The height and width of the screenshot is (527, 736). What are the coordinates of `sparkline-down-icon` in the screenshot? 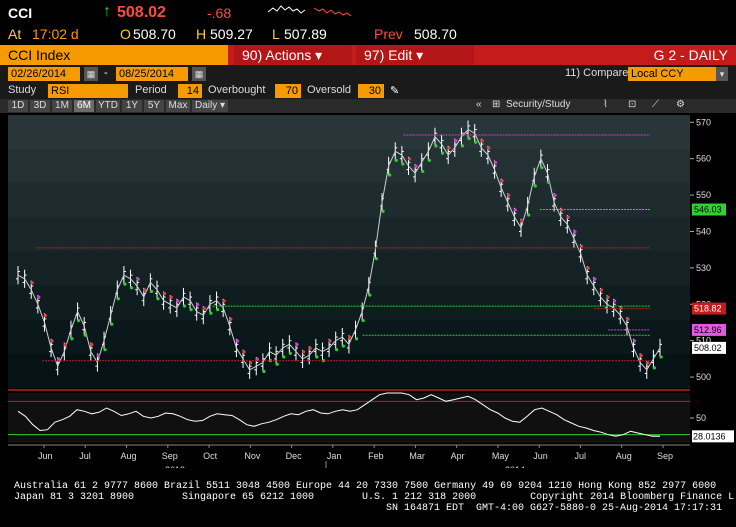 It's located at (333, 11).